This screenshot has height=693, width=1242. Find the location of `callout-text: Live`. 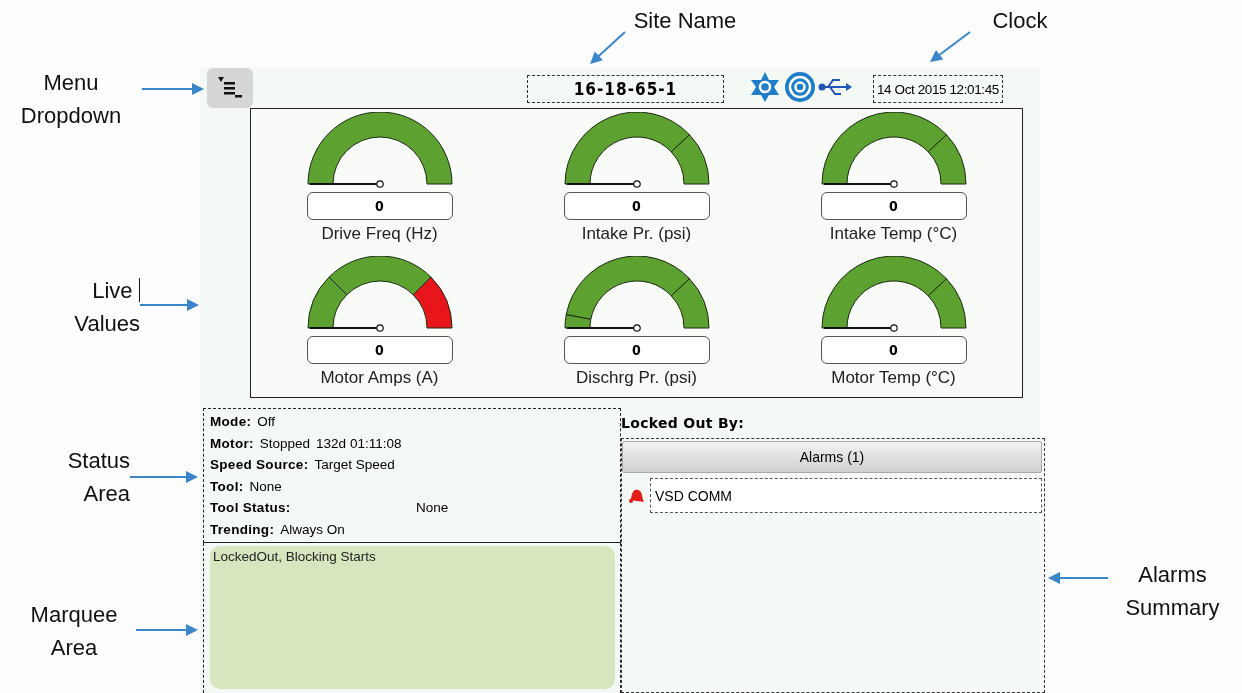

callout-text: Live is located at coordinates (112, 290).